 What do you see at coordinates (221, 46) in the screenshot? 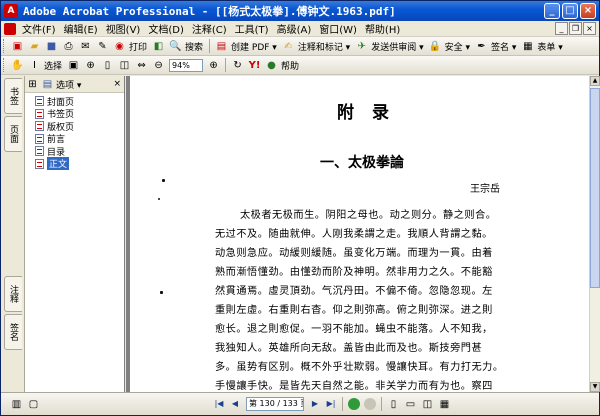
I see `create-pdf-icon: ▤` at bounding box center [221, 46].